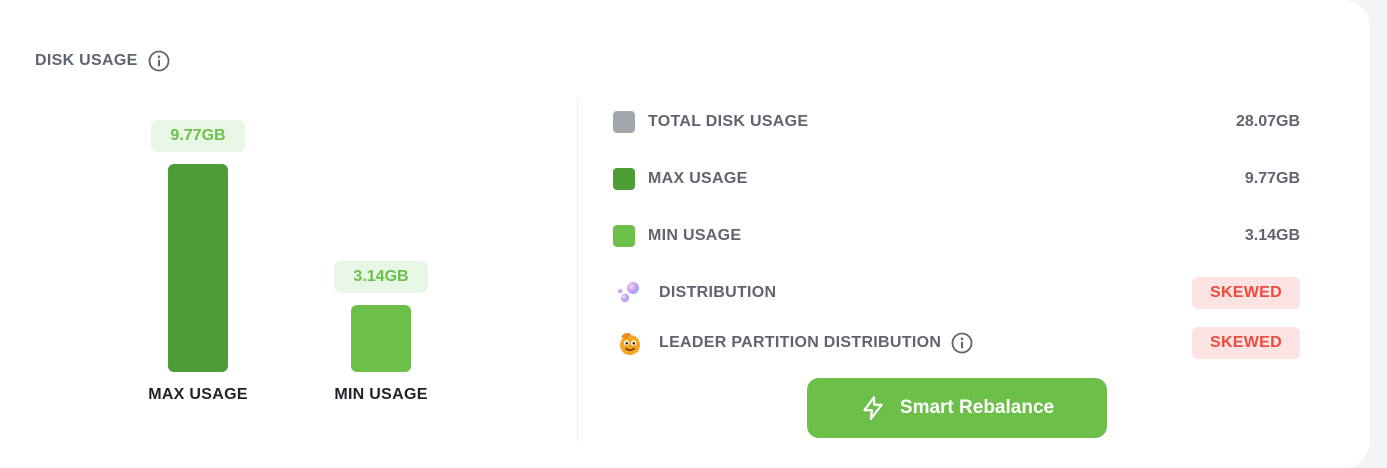  I want to click on chart-bar-max-usage, so click(198, 268).